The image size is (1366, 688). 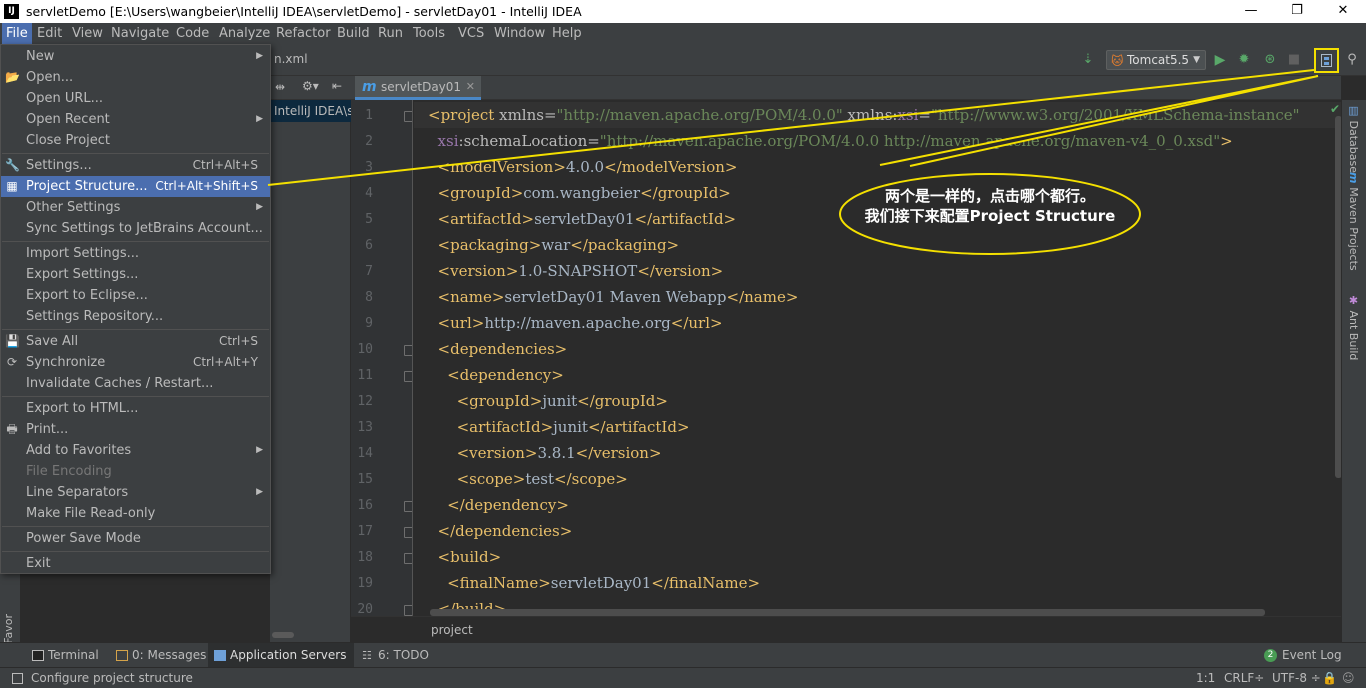 I want to click on annotation-arrow, so click(x=793, y=127).